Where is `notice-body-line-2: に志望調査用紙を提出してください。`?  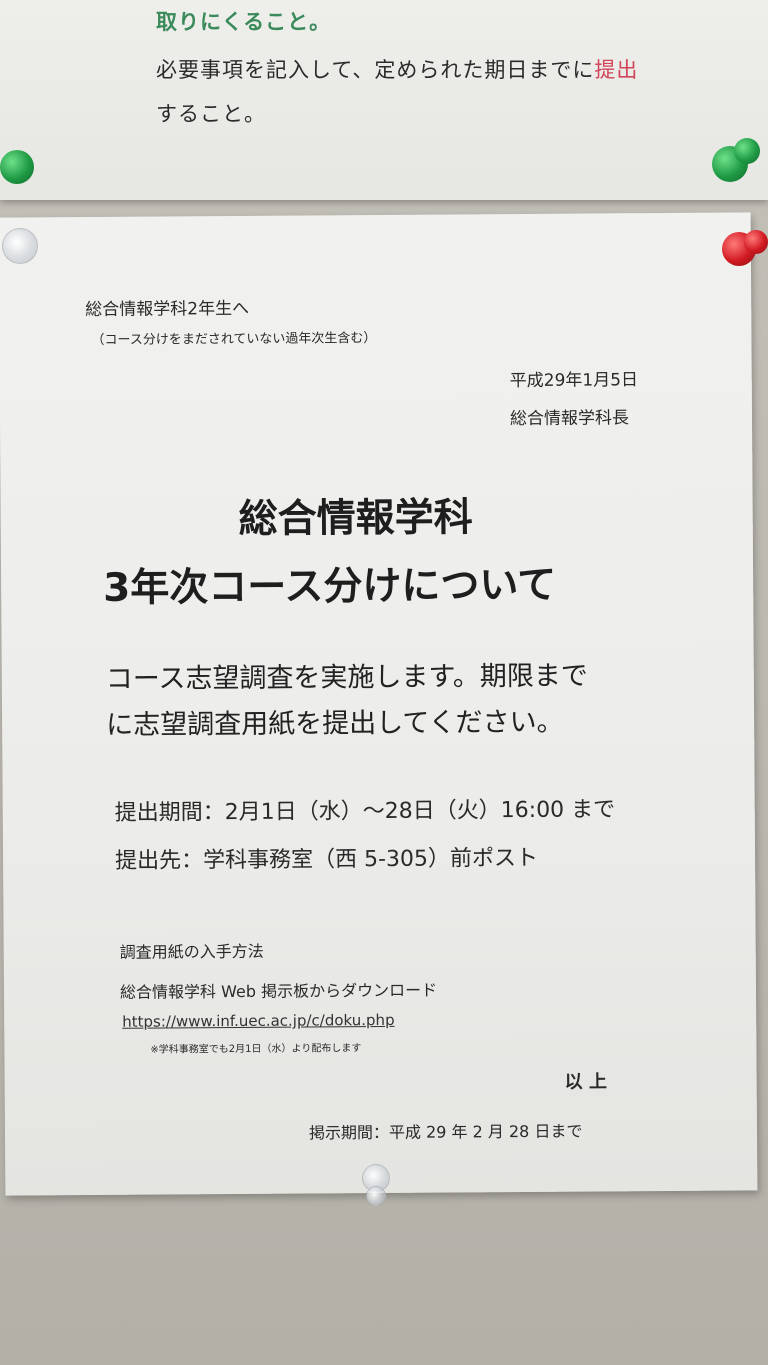 notice-body-line-2: に志望調査用紙を提出してください。 is located at coordinates (335, 723).